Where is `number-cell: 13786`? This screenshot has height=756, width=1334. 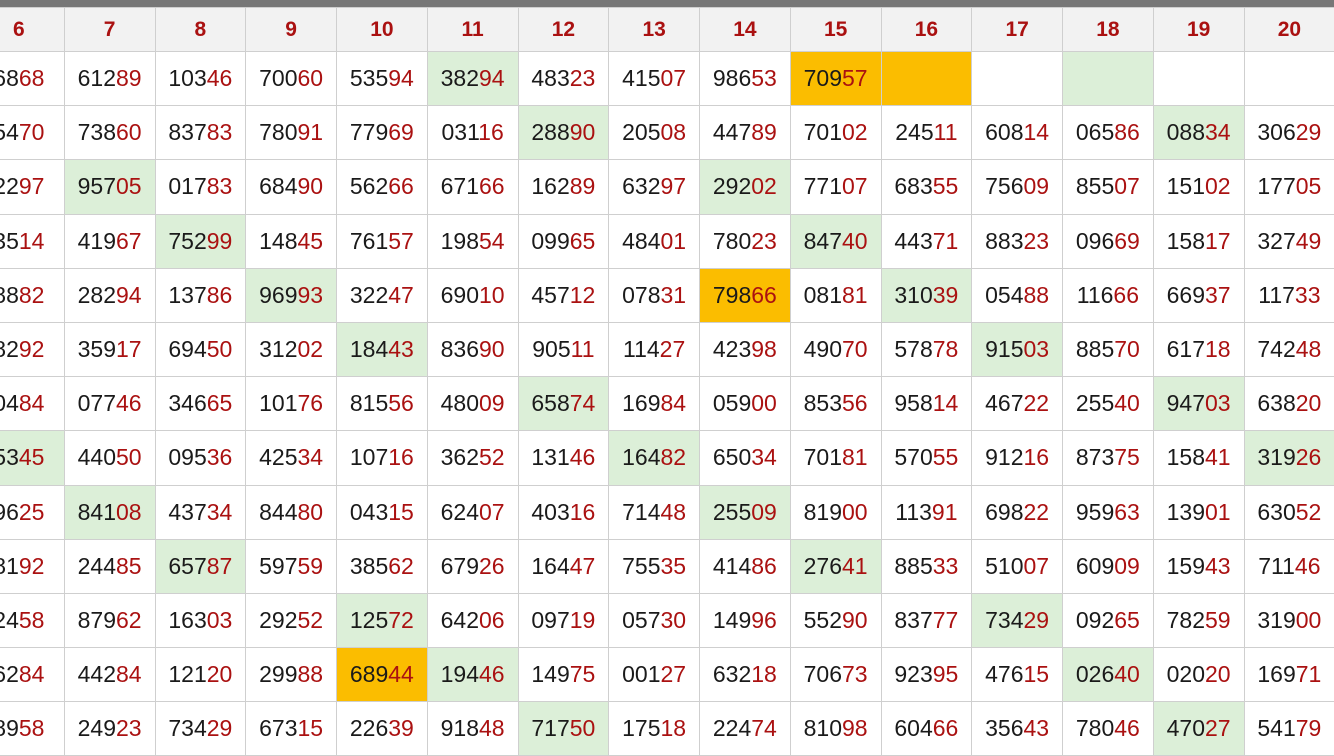
number-cell: 13786 is located at coordinates (200, 295).